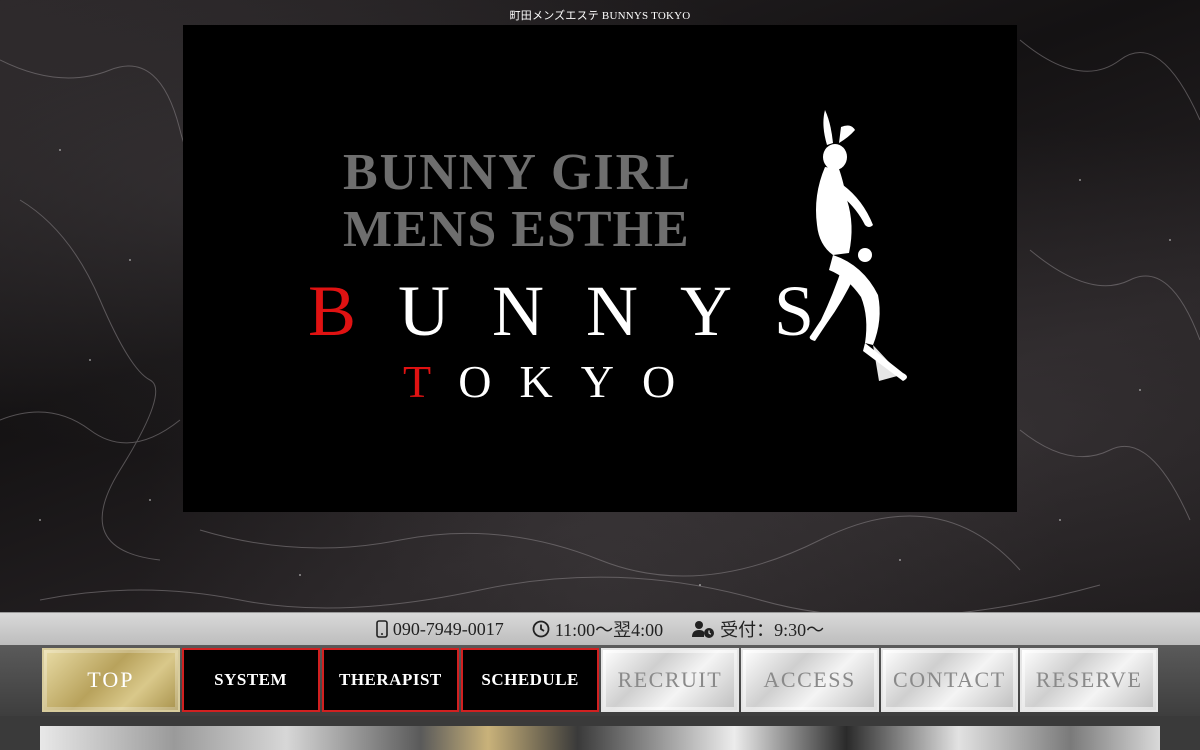  I want to click on nav-schedule: SCHEDULE, so click(530, 680).